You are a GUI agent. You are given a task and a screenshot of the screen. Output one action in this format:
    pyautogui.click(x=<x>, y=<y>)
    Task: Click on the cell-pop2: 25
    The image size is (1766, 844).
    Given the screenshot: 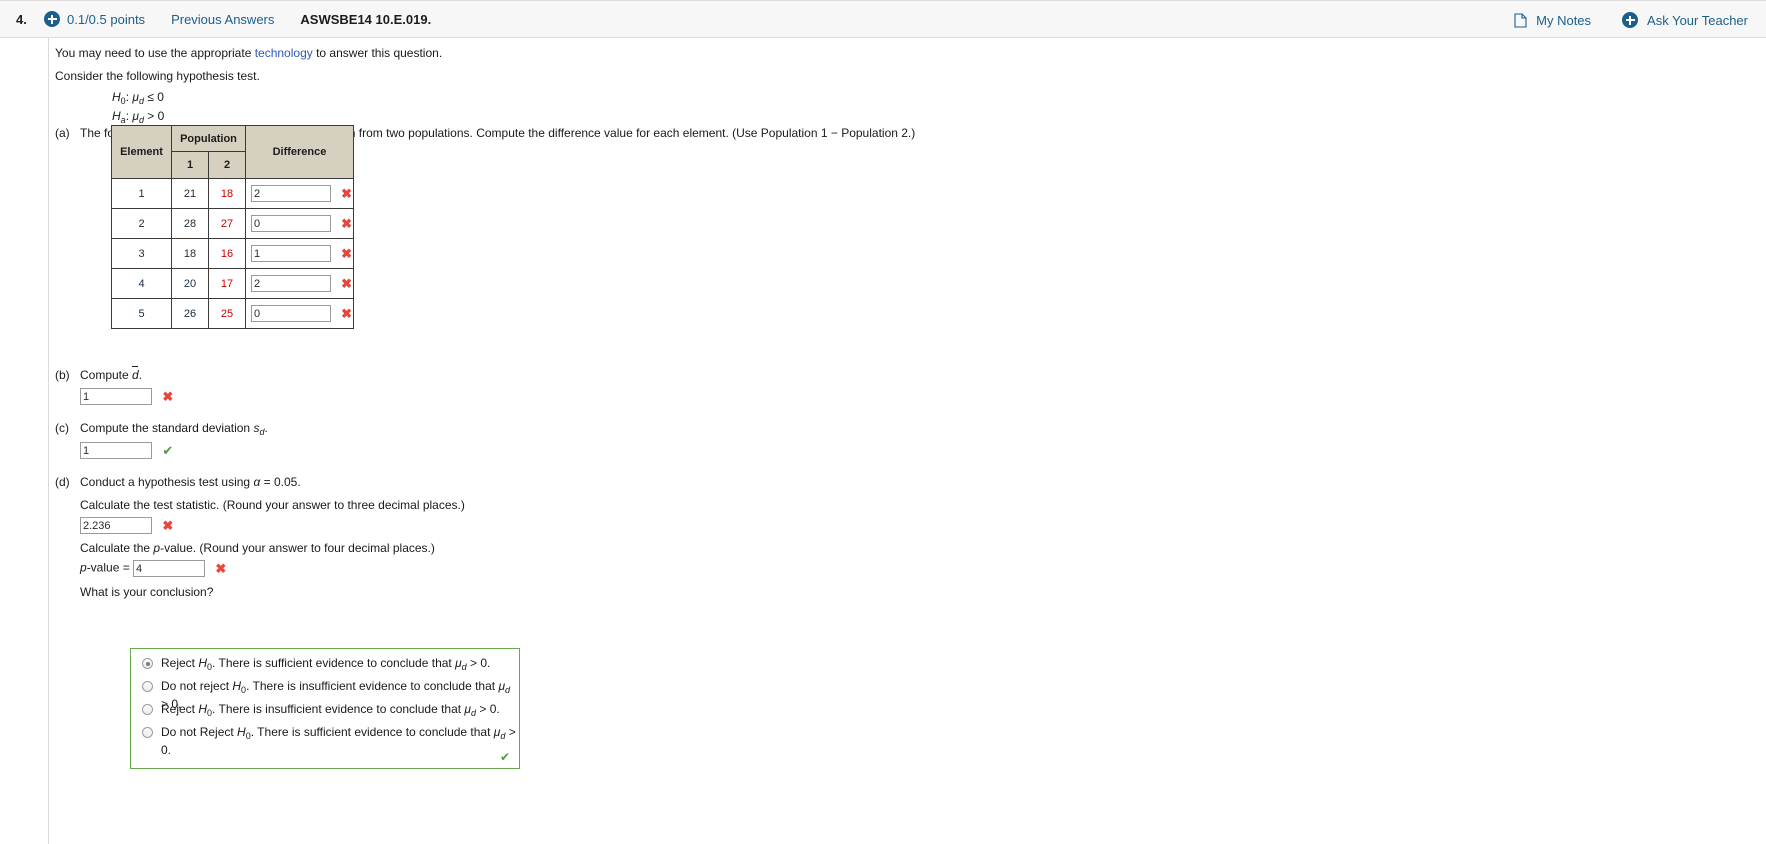 What is the action you would take?
    pyautogui.click(x=227, y=313)
    